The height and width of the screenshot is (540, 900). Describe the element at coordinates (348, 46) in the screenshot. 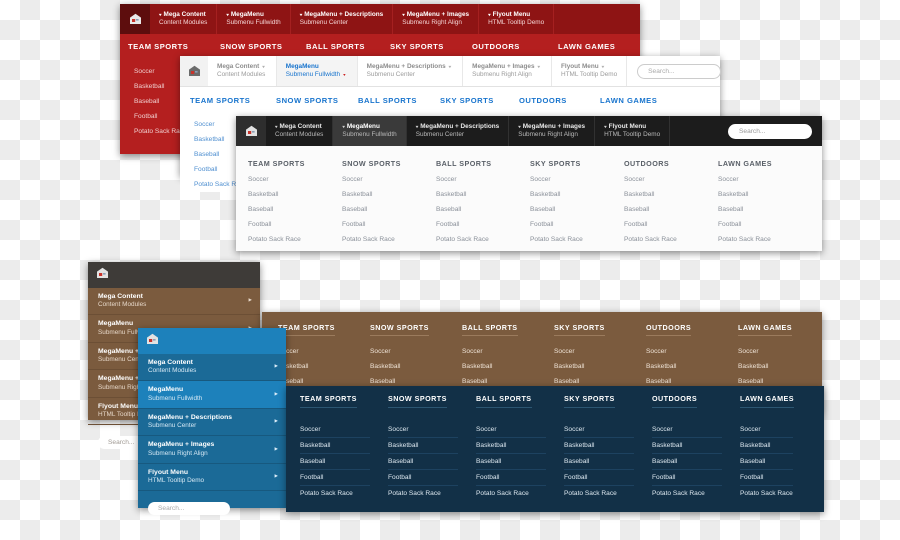

I see `nav-ball-sports: BALL SPORTS` at that location.